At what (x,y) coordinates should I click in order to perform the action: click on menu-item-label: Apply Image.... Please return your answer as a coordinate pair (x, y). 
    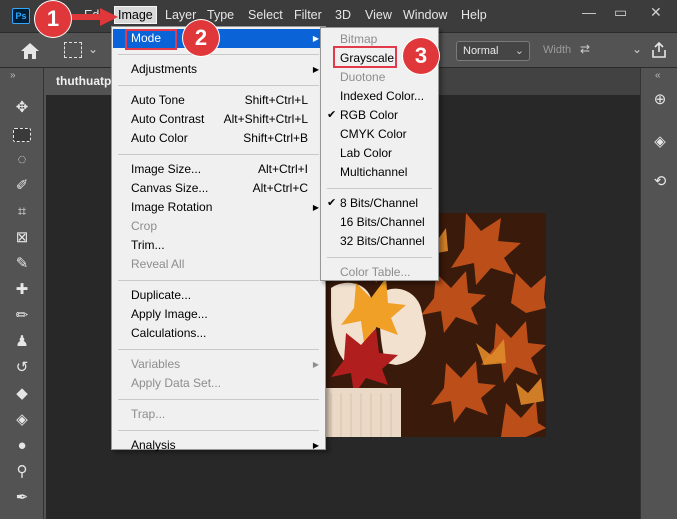
    Looking at the image, I should click on (169, 314).